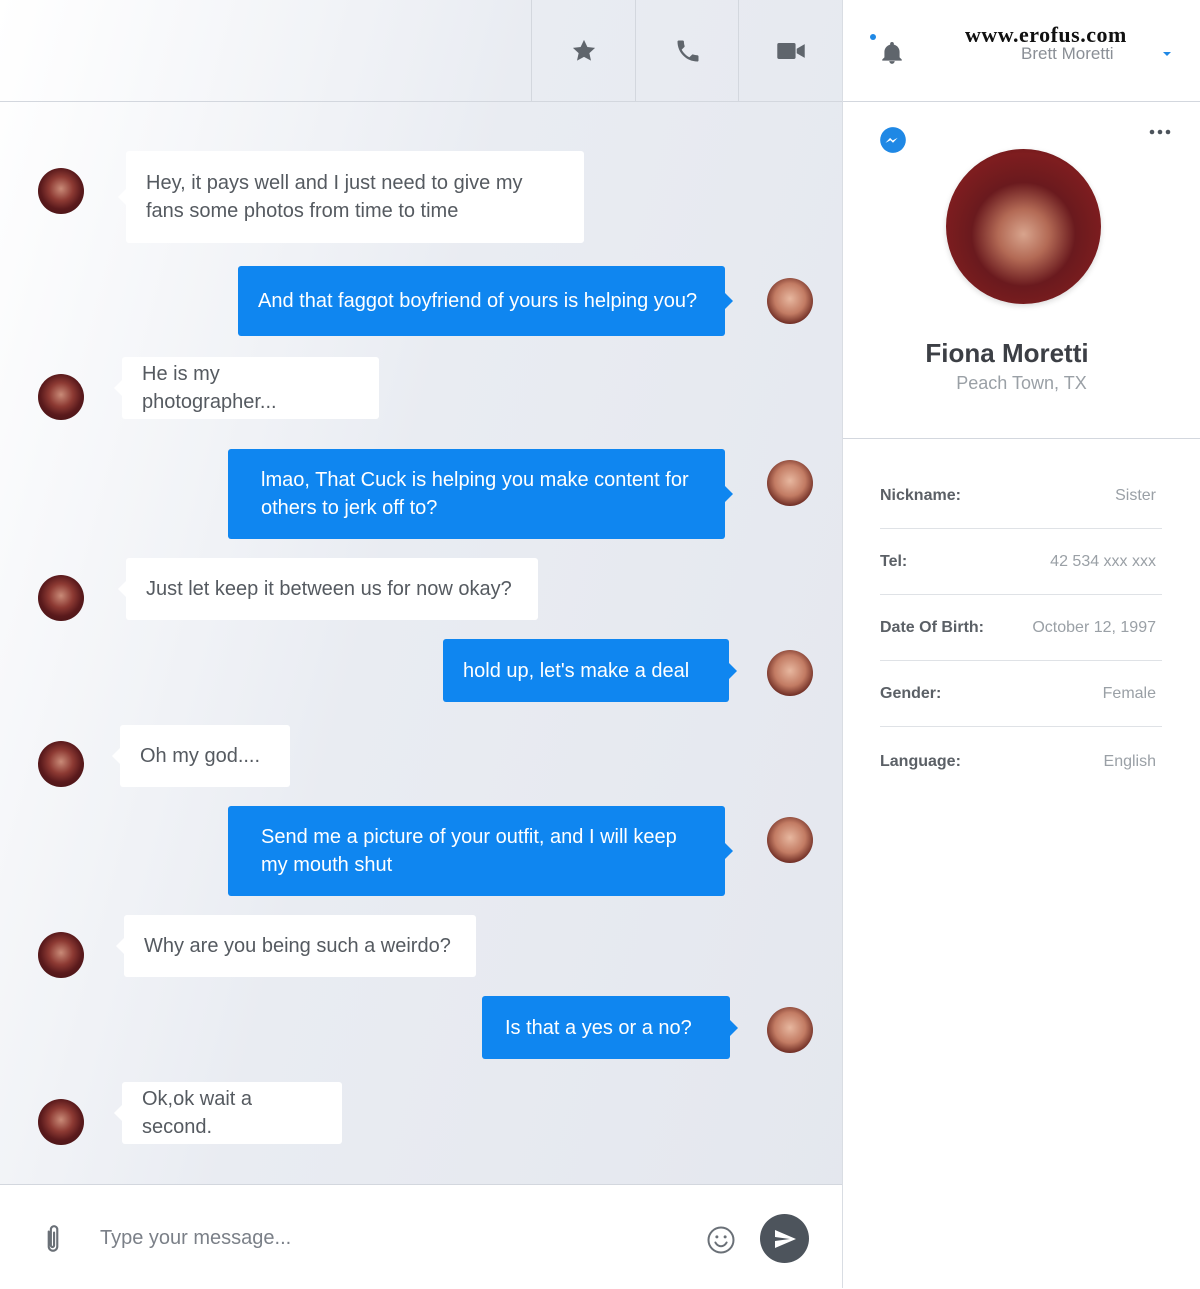 This screenshot has height=1289, width=1200. I want to click on message-composer, so click(421, 1236).